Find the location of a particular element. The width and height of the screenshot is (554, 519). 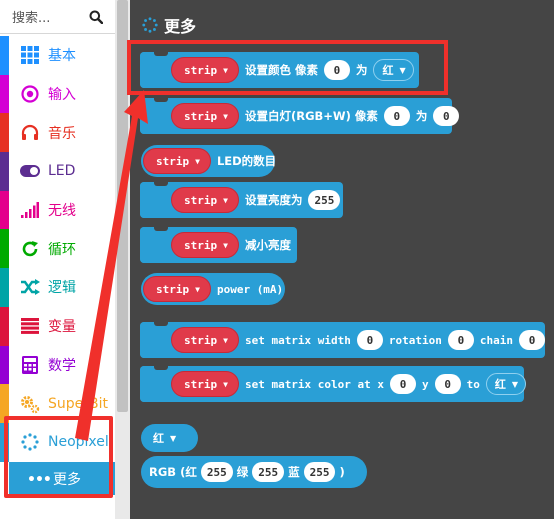

target-icon is located at coordinates (30, 94).